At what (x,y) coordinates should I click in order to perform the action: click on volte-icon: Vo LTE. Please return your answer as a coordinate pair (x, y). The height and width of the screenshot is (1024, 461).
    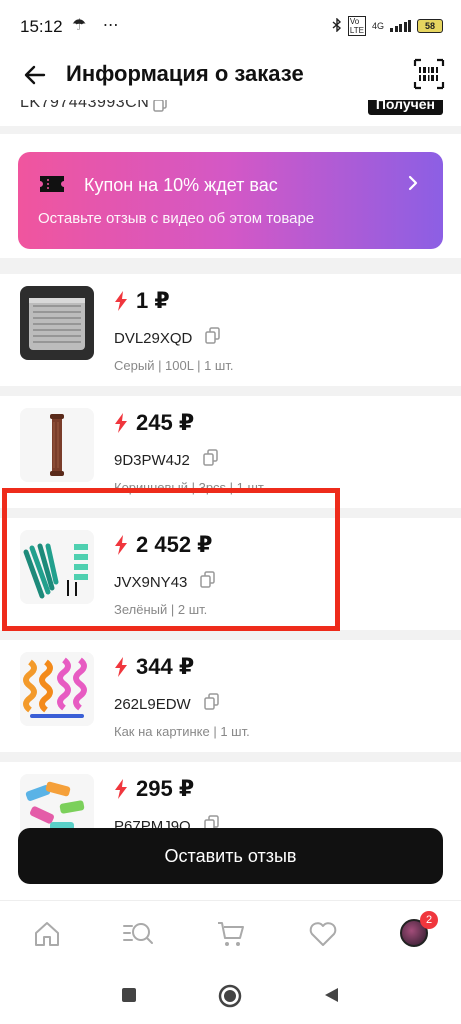
    Looking at the image, I should click on (356, 26).